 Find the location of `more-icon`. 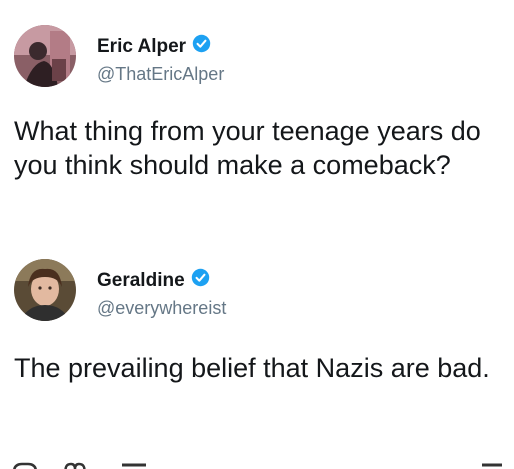

more-icon is located at coordinates (492, 465).